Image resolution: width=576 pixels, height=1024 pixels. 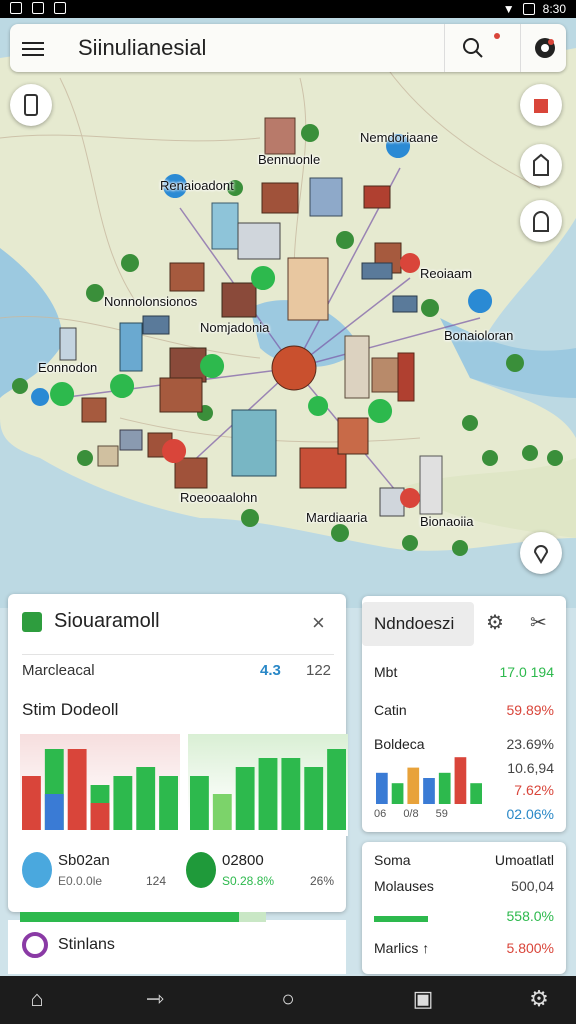 I want to click on map-label: Reoiaam, so click(x=446, y=273).